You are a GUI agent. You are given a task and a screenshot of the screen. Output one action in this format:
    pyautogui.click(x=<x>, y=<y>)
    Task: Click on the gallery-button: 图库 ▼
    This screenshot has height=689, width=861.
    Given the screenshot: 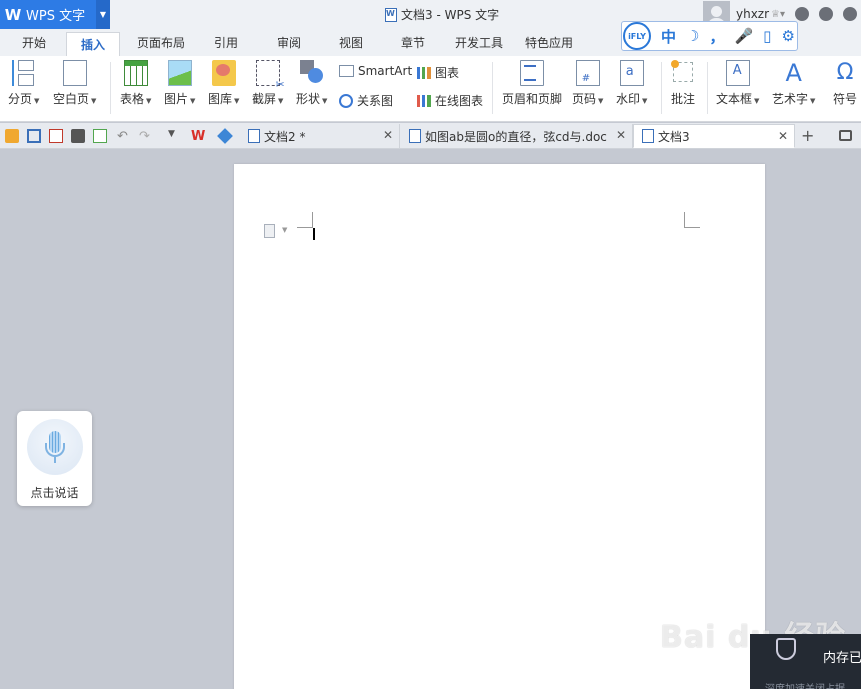 What is the action you would take?
    pyautogui.click(x=223, y=83)
    